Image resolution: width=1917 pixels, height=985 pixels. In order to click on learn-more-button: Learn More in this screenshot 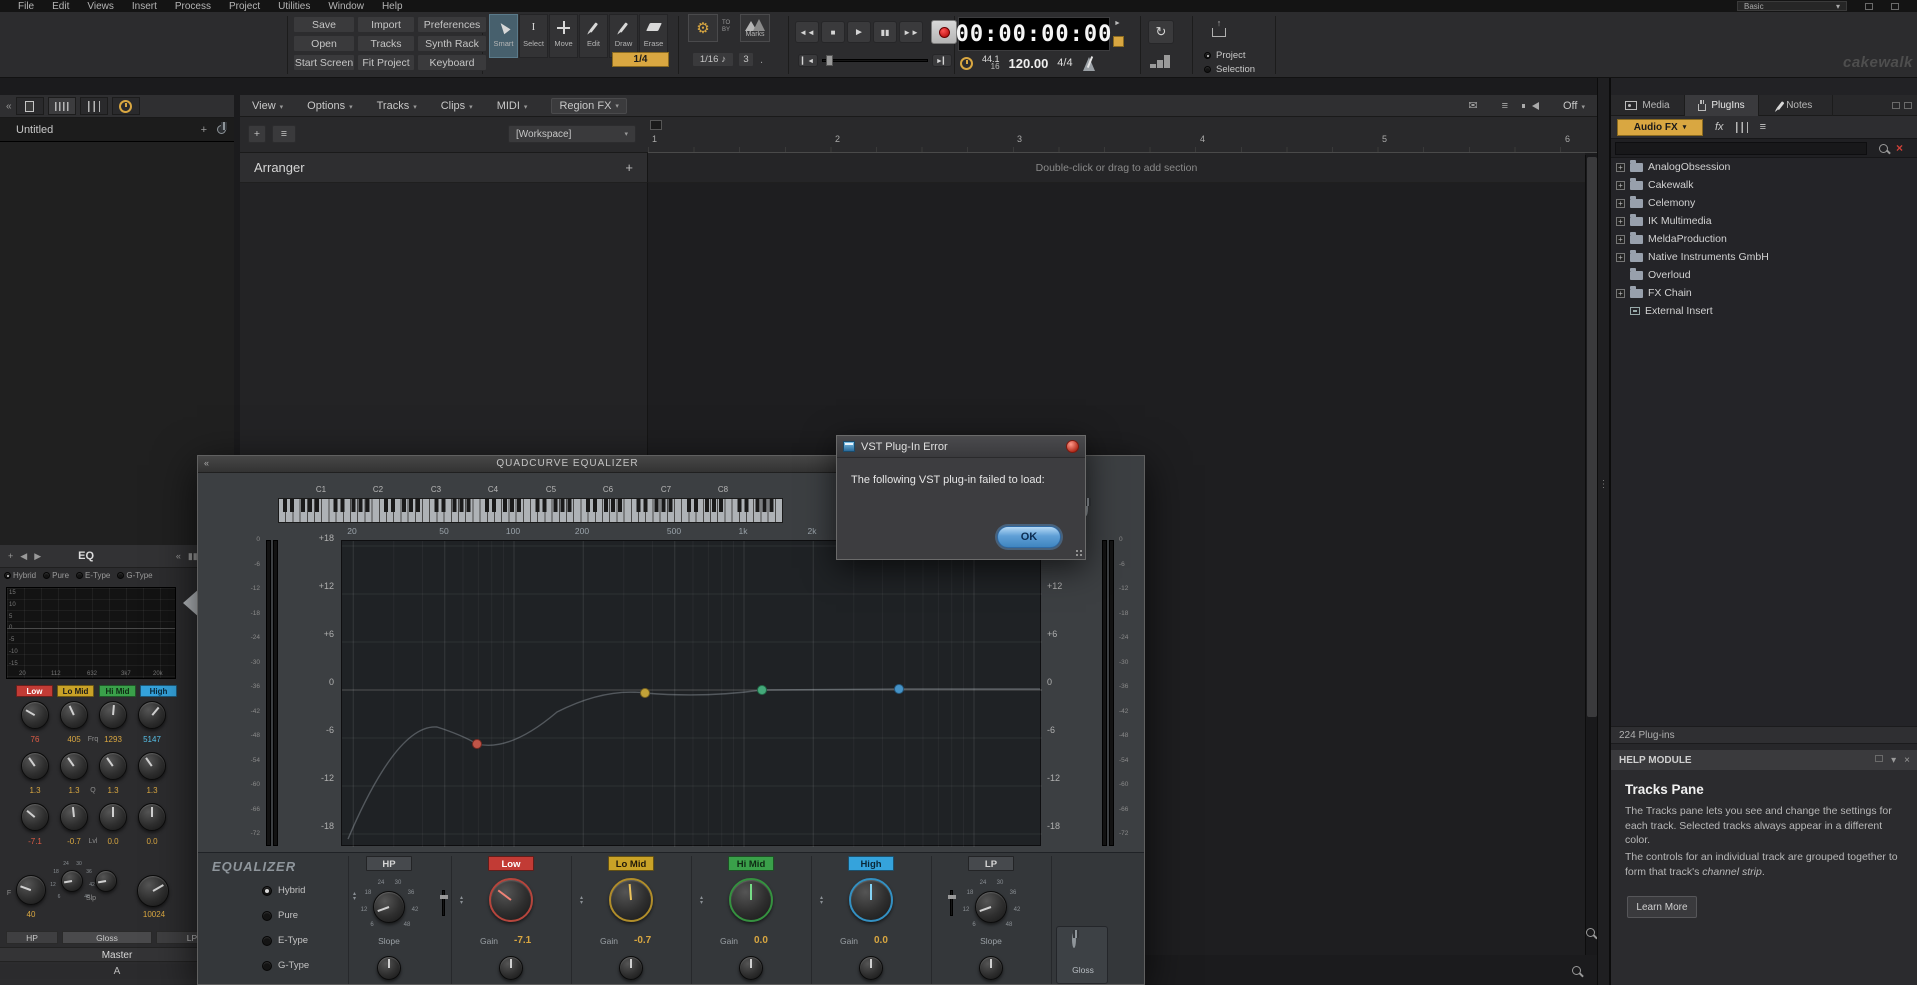, I will do `click(1662, 907)`.